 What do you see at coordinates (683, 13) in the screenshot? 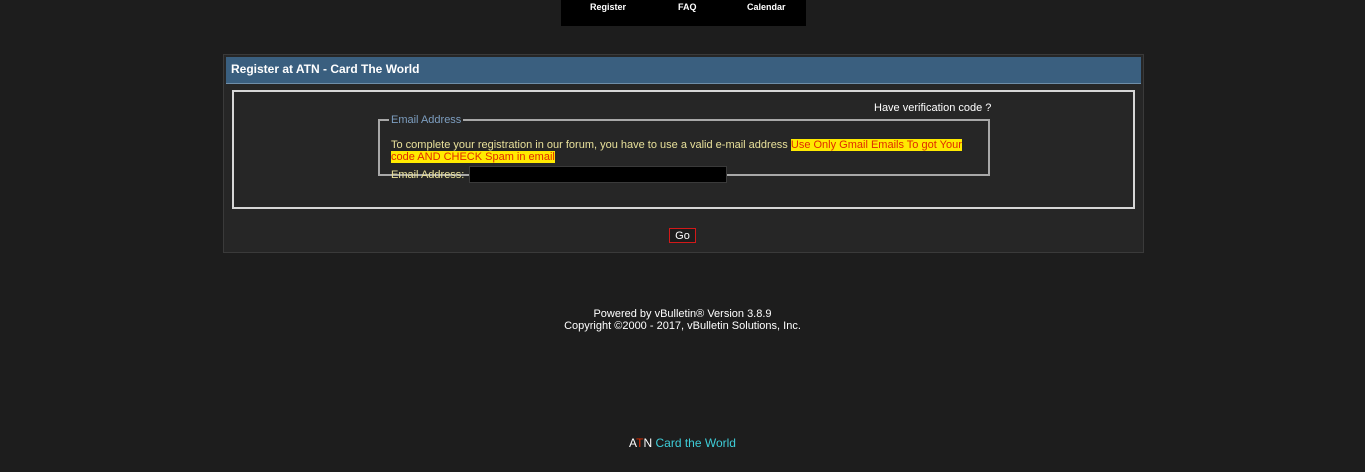
I see `top-nav-bar: Register FAQ Calendar` at bounding box center [683, 13].